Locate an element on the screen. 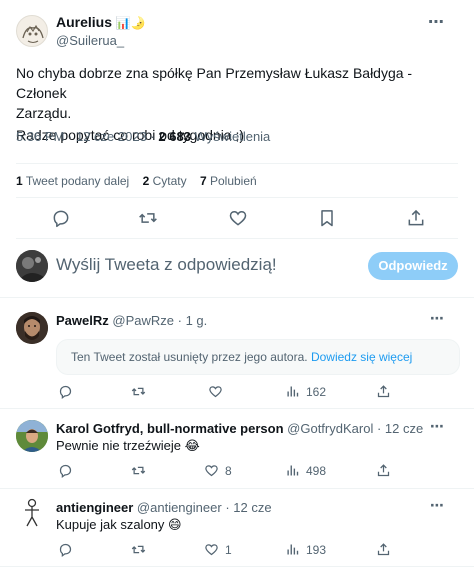 This screenshot has height=570, width=474. reply-handle: @antiengineer is located at coordinates (179, 507).